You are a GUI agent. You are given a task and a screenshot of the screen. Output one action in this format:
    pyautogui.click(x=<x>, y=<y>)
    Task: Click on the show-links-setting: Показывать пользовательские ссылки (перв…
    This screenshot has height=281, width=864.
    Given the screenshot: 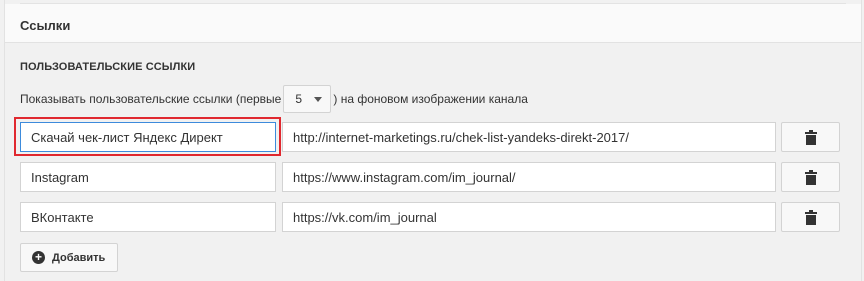 What is the action you would take?
    pyautogui.click(x=274, y=99)
    